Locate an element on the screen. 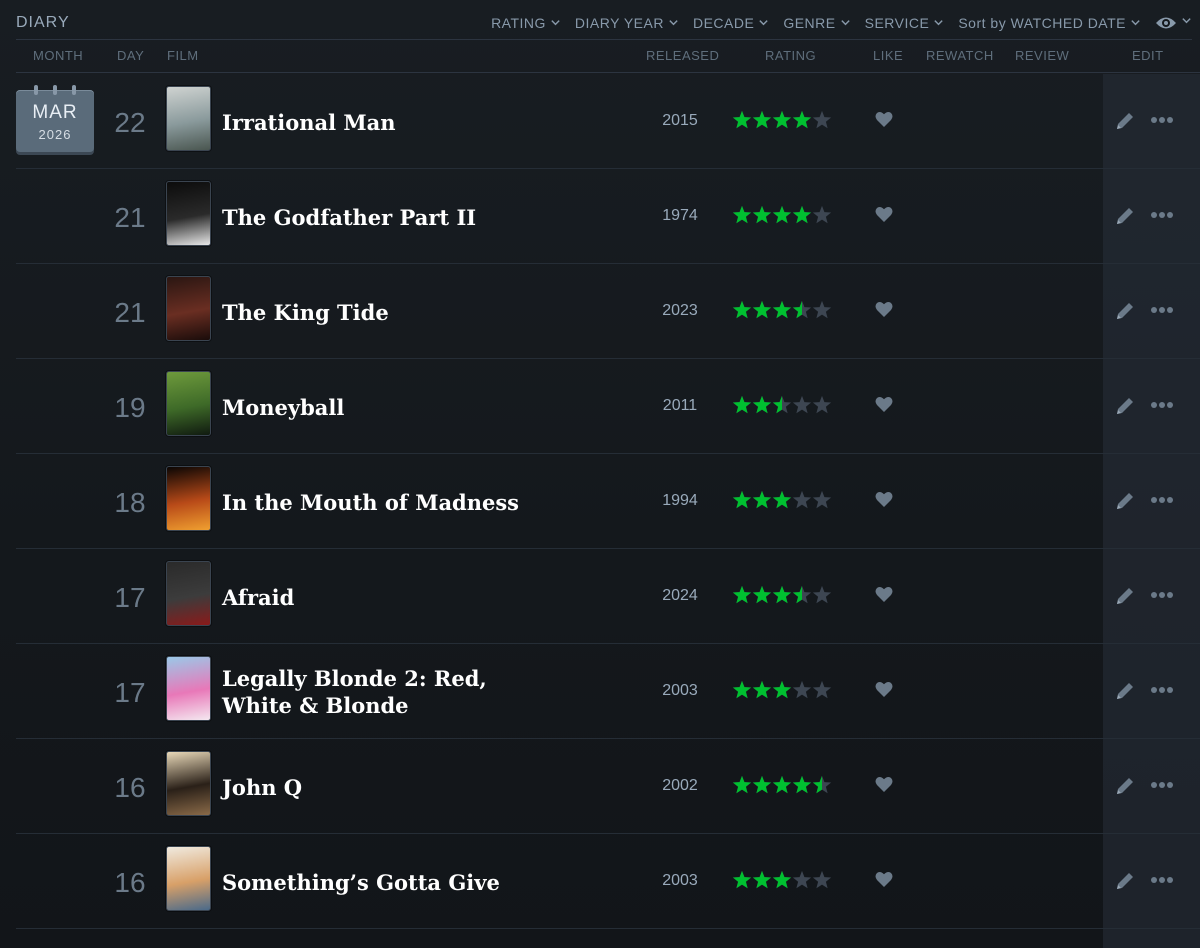  entry-day: 22 is located at coordinates (130, 123).